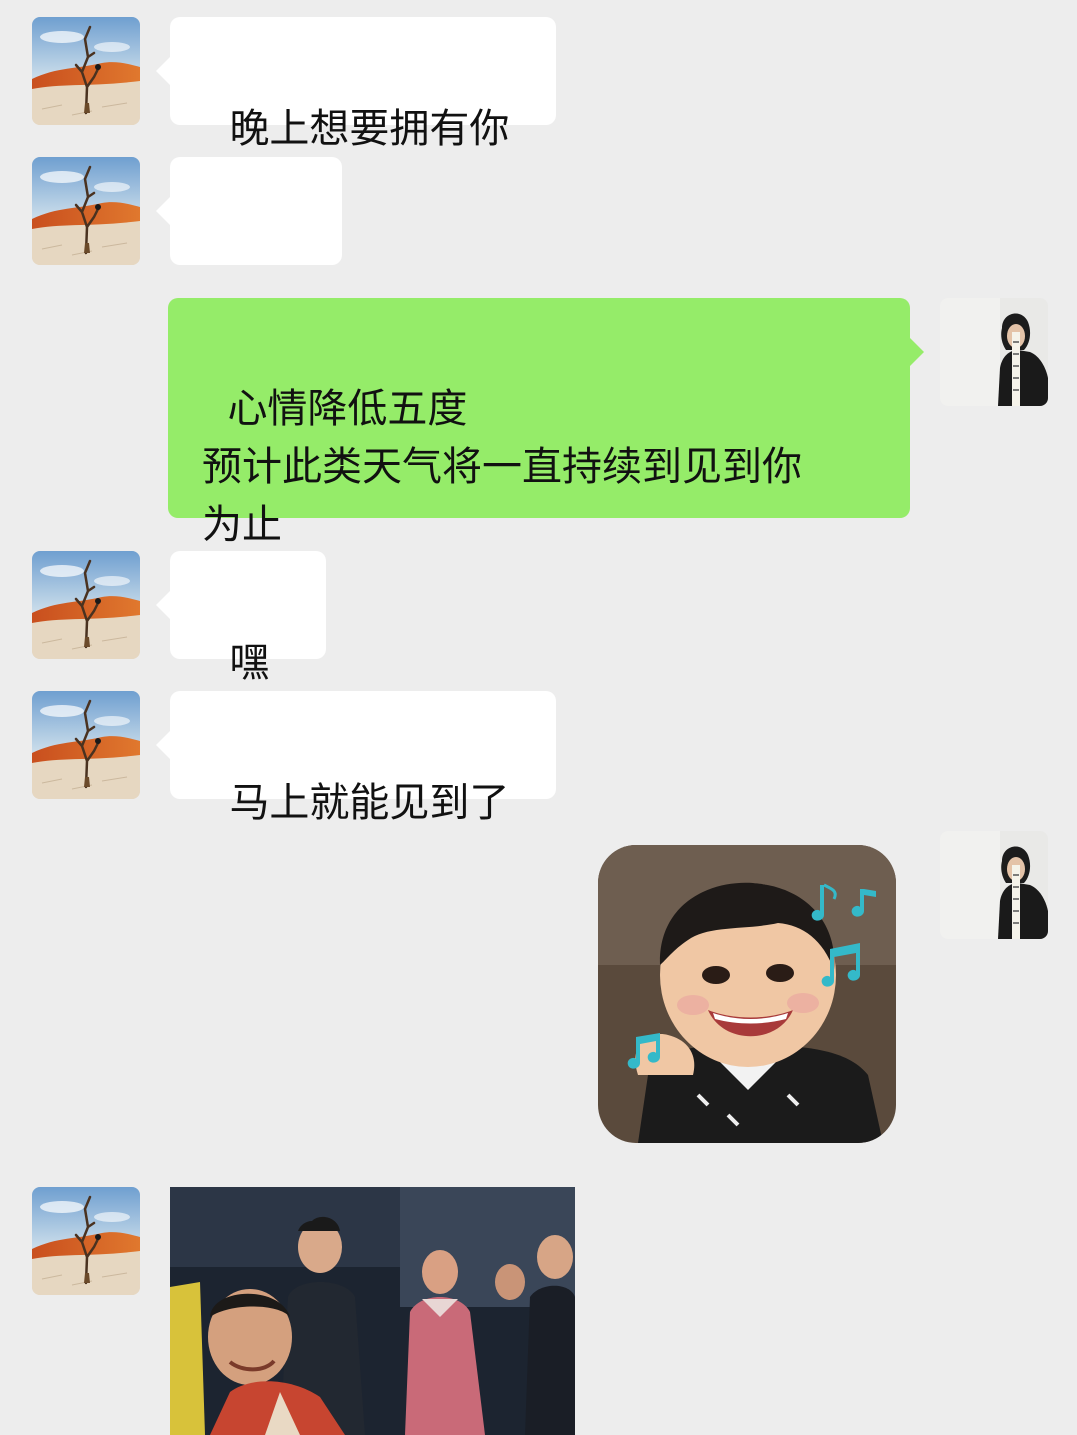  I want to click on dancing-photo-image, so click(372, 1311).